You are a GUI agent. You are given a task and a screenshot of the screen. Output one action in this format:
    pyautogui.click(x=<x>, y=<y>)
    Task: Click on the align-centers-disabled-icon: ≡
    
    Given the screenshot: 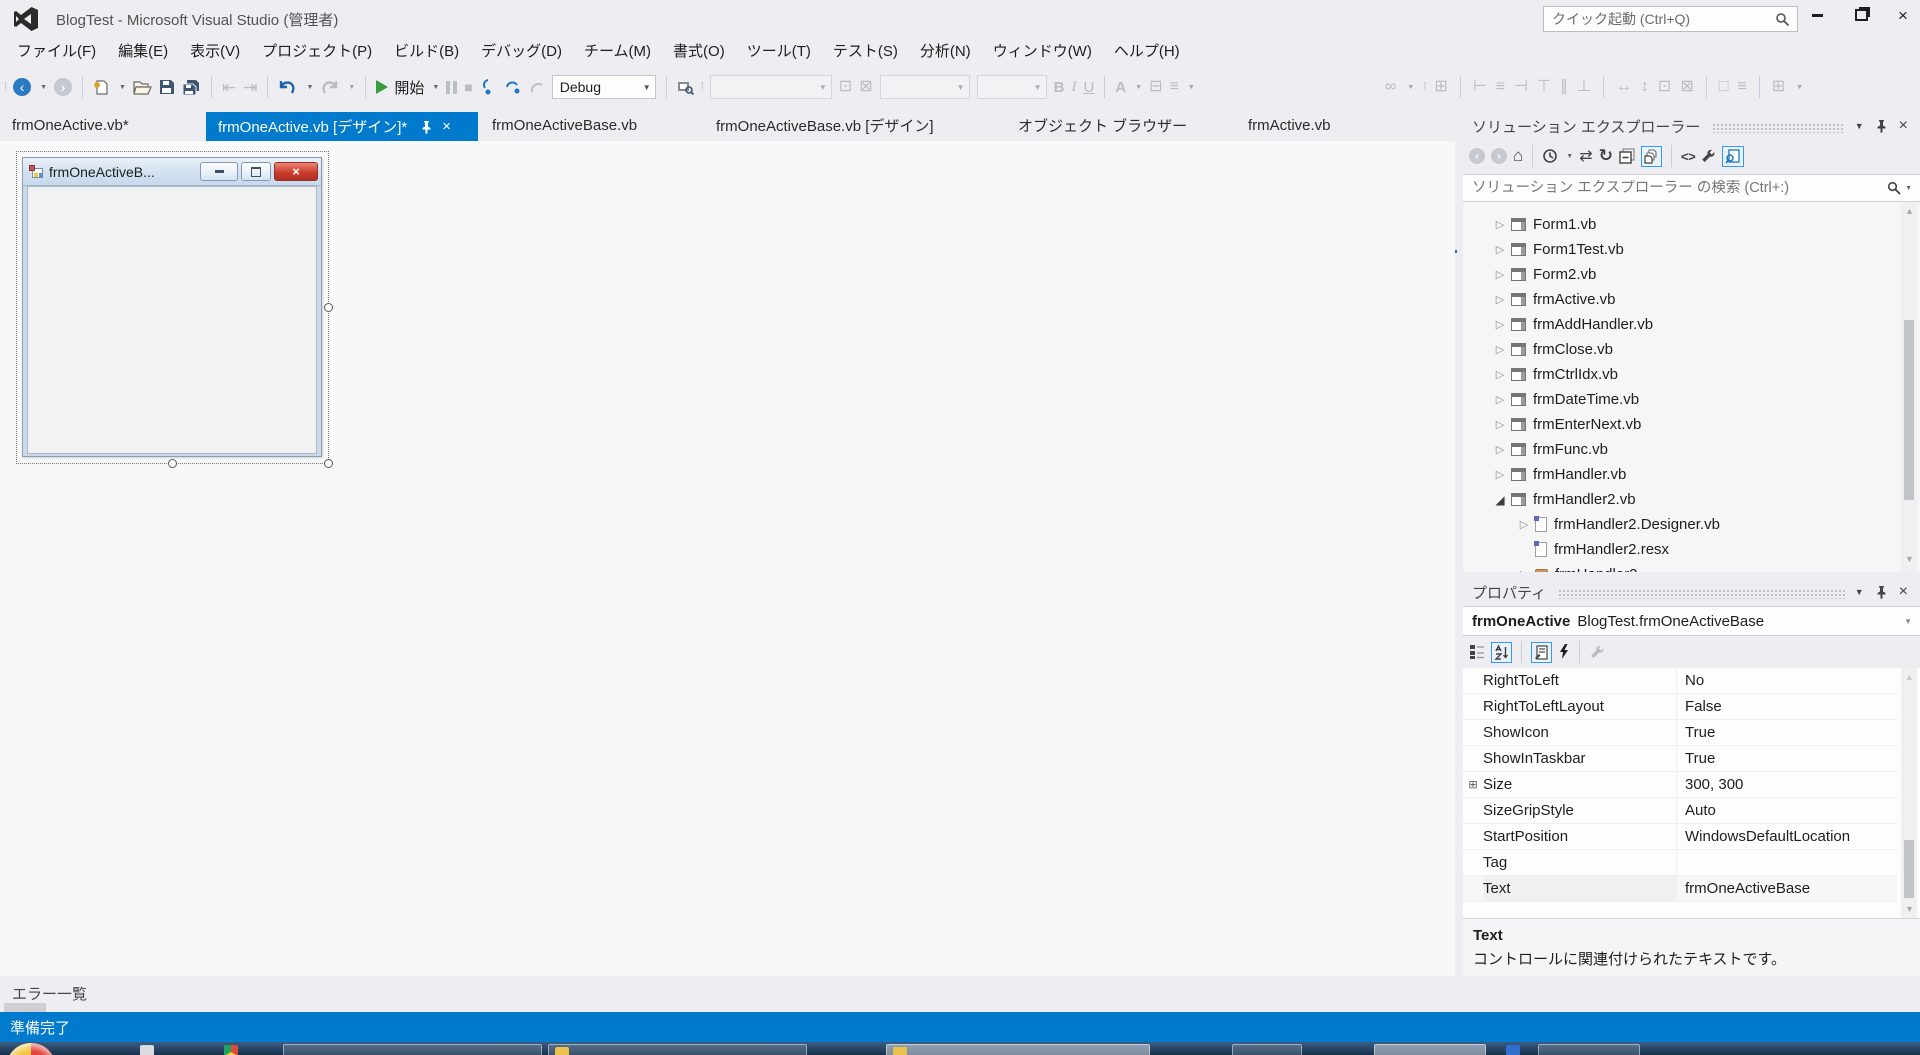 What is the action you would take?
    pyautogui.click(x=1500, y=87)
    